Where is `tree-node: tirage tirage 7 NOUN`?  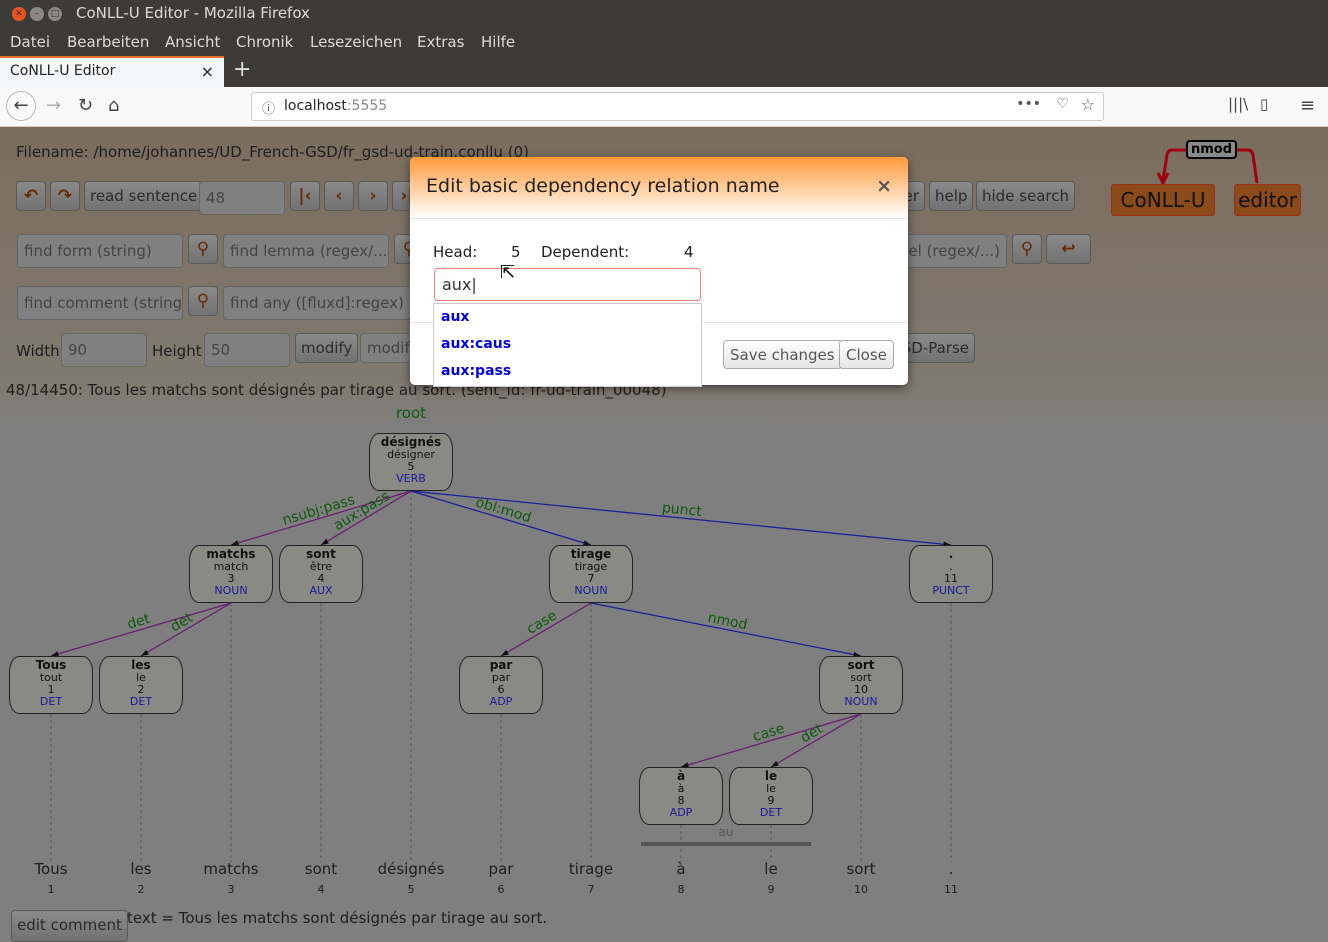 tree-node: tirage tirage 7 NOUN is located at coordinates (591, 574).